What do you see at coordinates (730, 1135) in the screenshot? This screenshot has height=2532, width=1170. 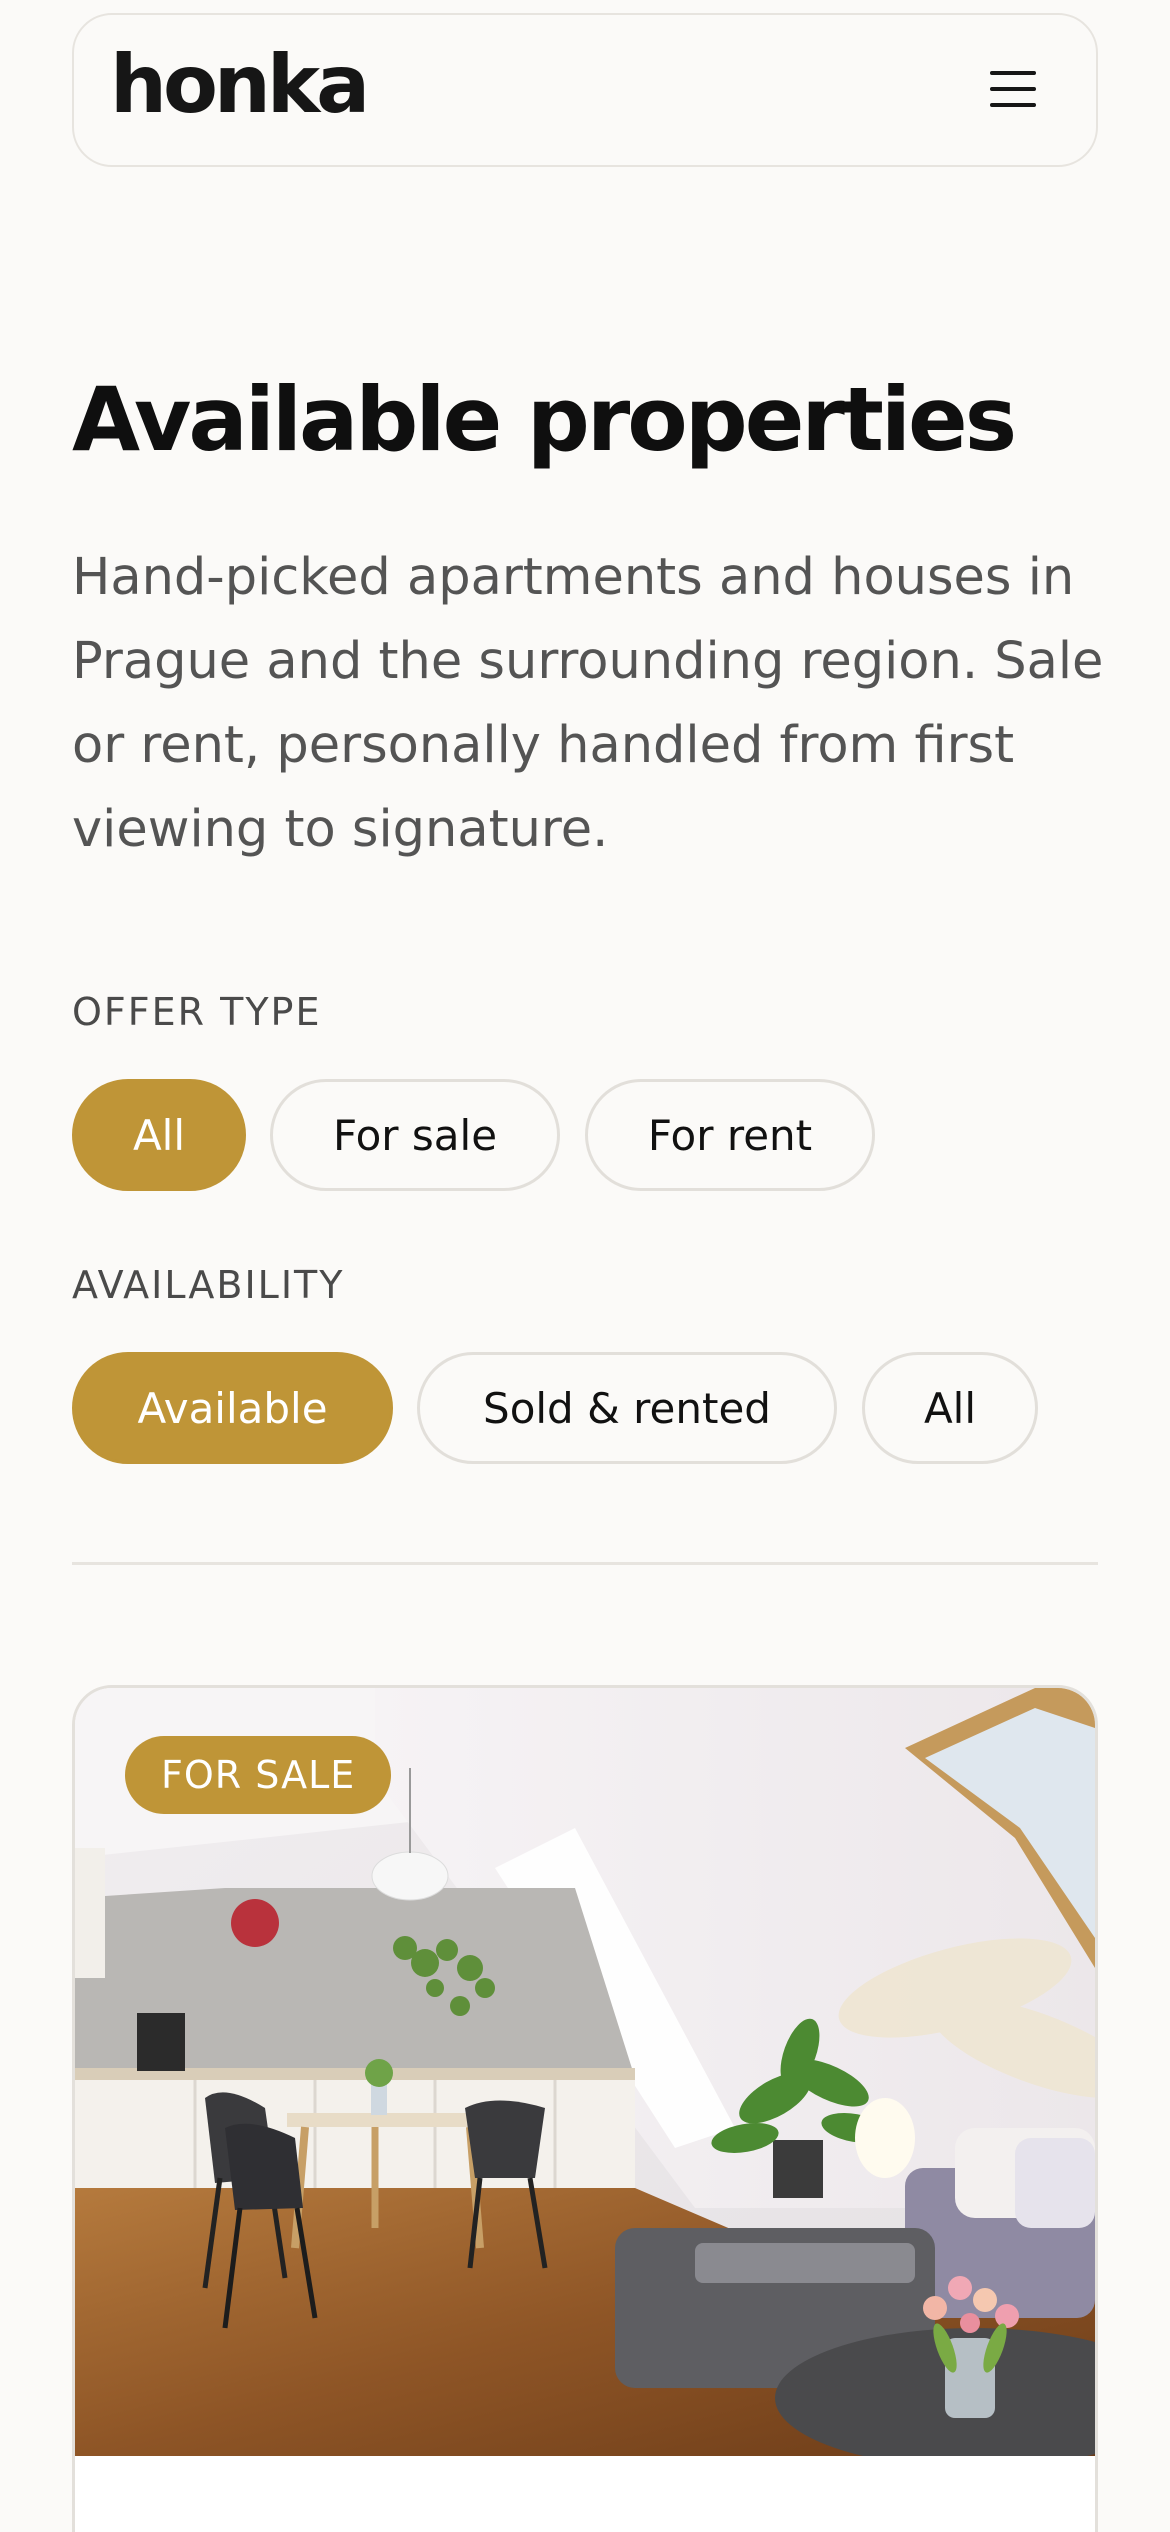 I see `offer-type-for-rent-chip: For rent` at bounding box center [730, 1135].